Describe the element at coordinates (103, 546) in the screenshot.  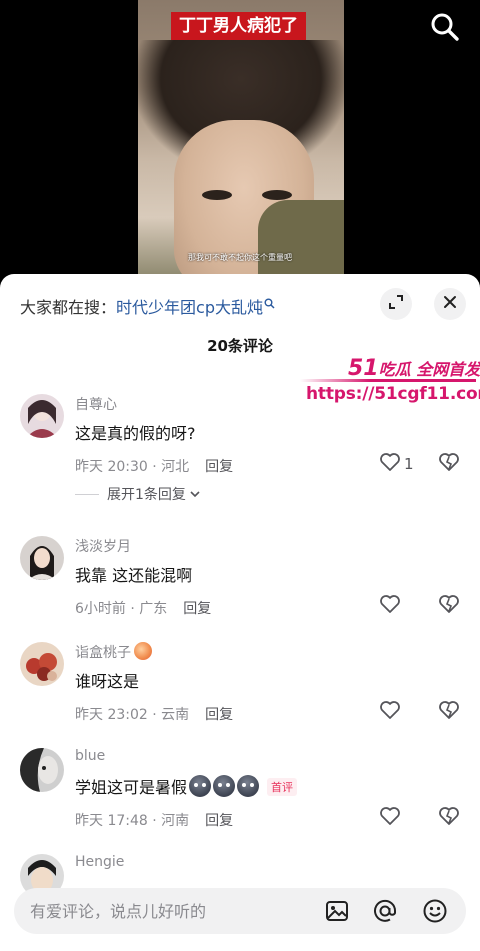
I see `comment-author: 浅淡岁月` at that location.